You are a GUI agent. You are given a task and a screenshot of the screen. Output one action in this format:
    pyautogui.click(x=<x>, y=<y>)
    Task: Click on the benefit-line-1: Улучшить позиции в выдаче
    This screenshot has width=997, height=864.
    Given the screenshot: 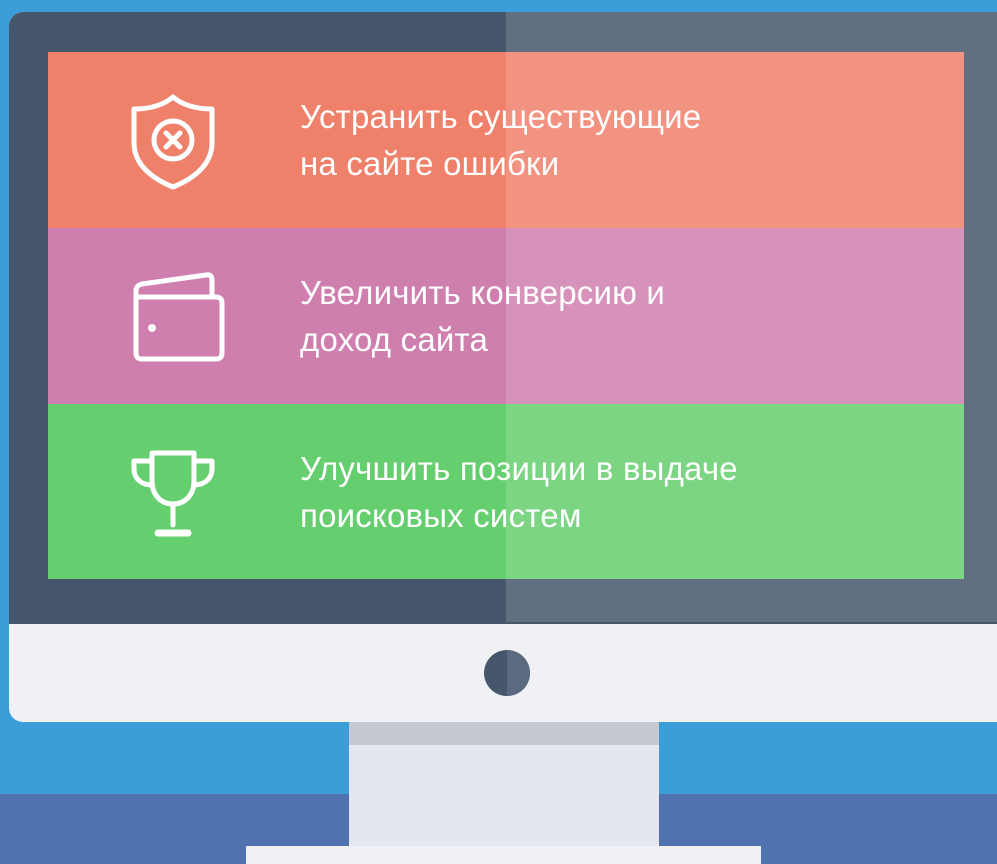 What is the action you would take?
    pyautogui.click(x=519, y=468)
    